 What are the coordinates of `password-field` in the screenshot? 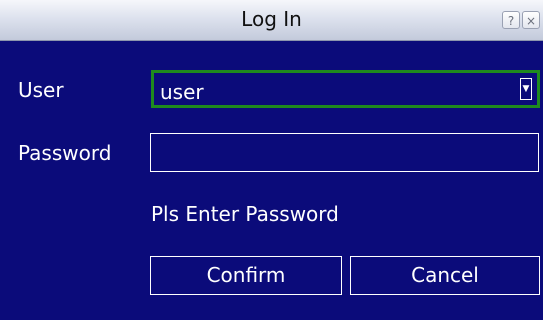 It's located at (344, 152).